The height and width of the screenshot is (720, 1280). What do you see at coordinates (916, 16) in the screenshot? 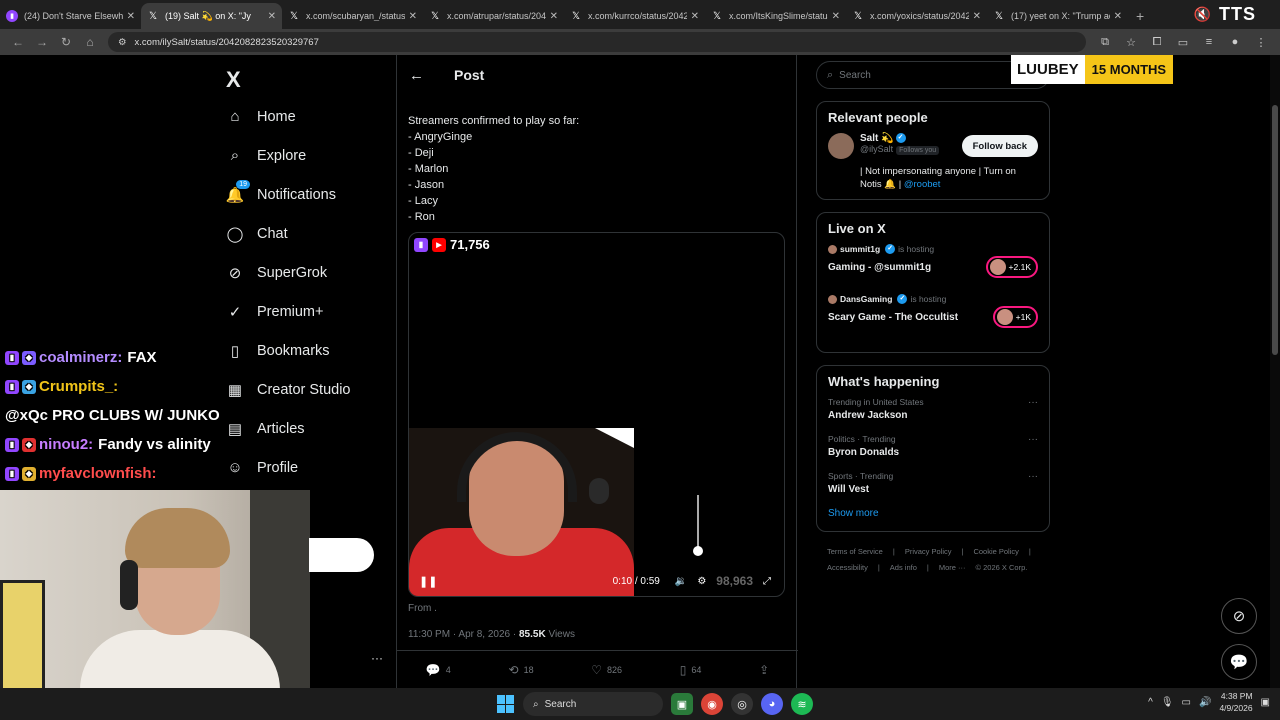
I see `browser-tab: 𝕏x.com/yoxics/status/2042 ✕` at bounding box center [916, 16].